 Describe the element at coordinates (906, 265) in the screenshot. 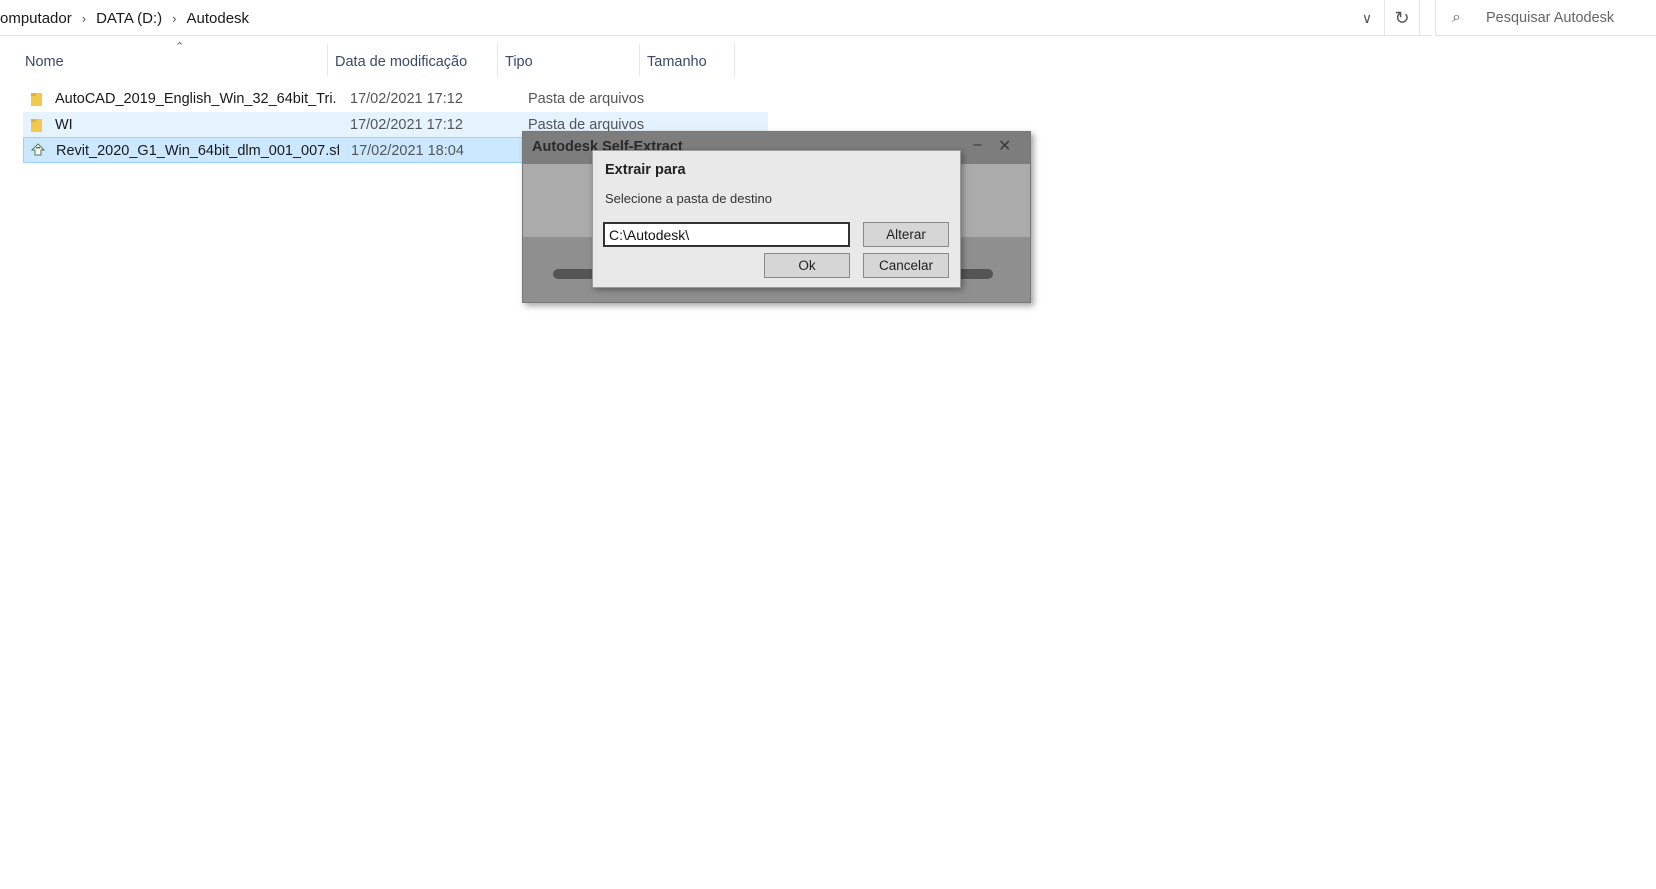

I see `cancel-button: Cancelar` at that location.